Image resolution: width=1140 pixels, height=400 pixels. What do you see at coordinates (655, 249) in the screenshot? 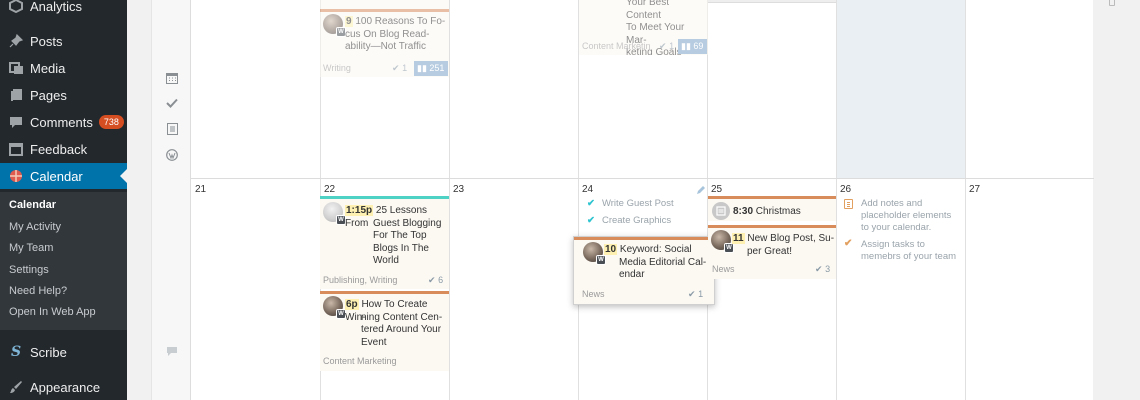
I see `post-title-line: Keyword: Social` at bounding box center [655, 249].